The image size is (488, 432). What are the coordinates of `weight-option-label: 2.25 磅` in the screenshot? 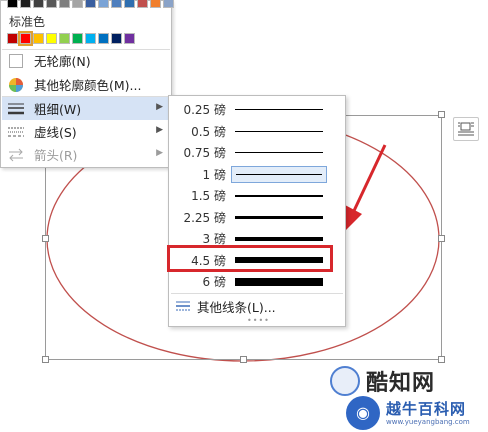 It's located at (204, 217).